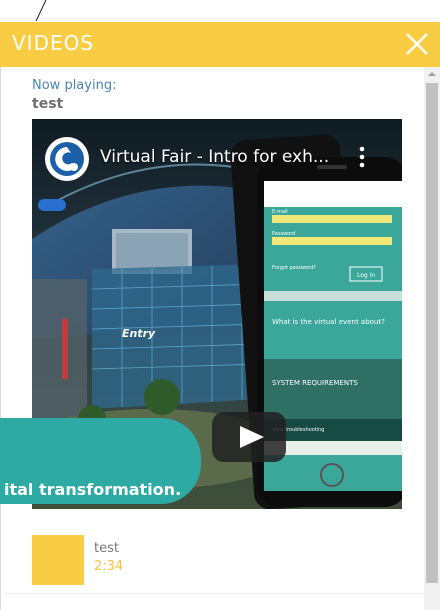 The image size is (440, 610). Describe the element at coordinates (139, 333) in the screenshot. I see `entry-label: Entry` at that location.